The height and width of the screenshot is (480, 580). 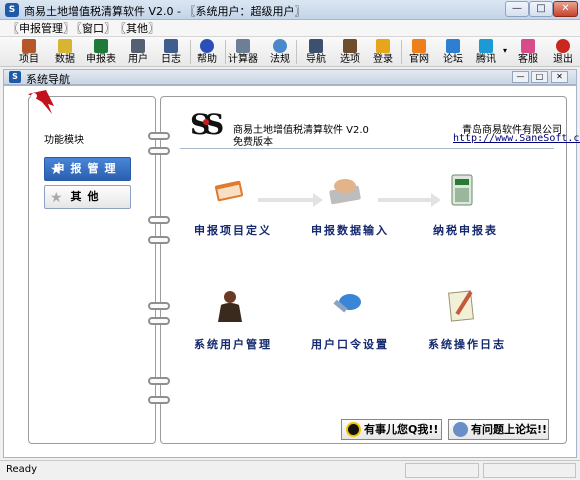 What do you see at coordinates (41, 28) in the screenshot?
I see `menu-declaration-management: 〖申报管理〗` at bounding box center [41, 28].